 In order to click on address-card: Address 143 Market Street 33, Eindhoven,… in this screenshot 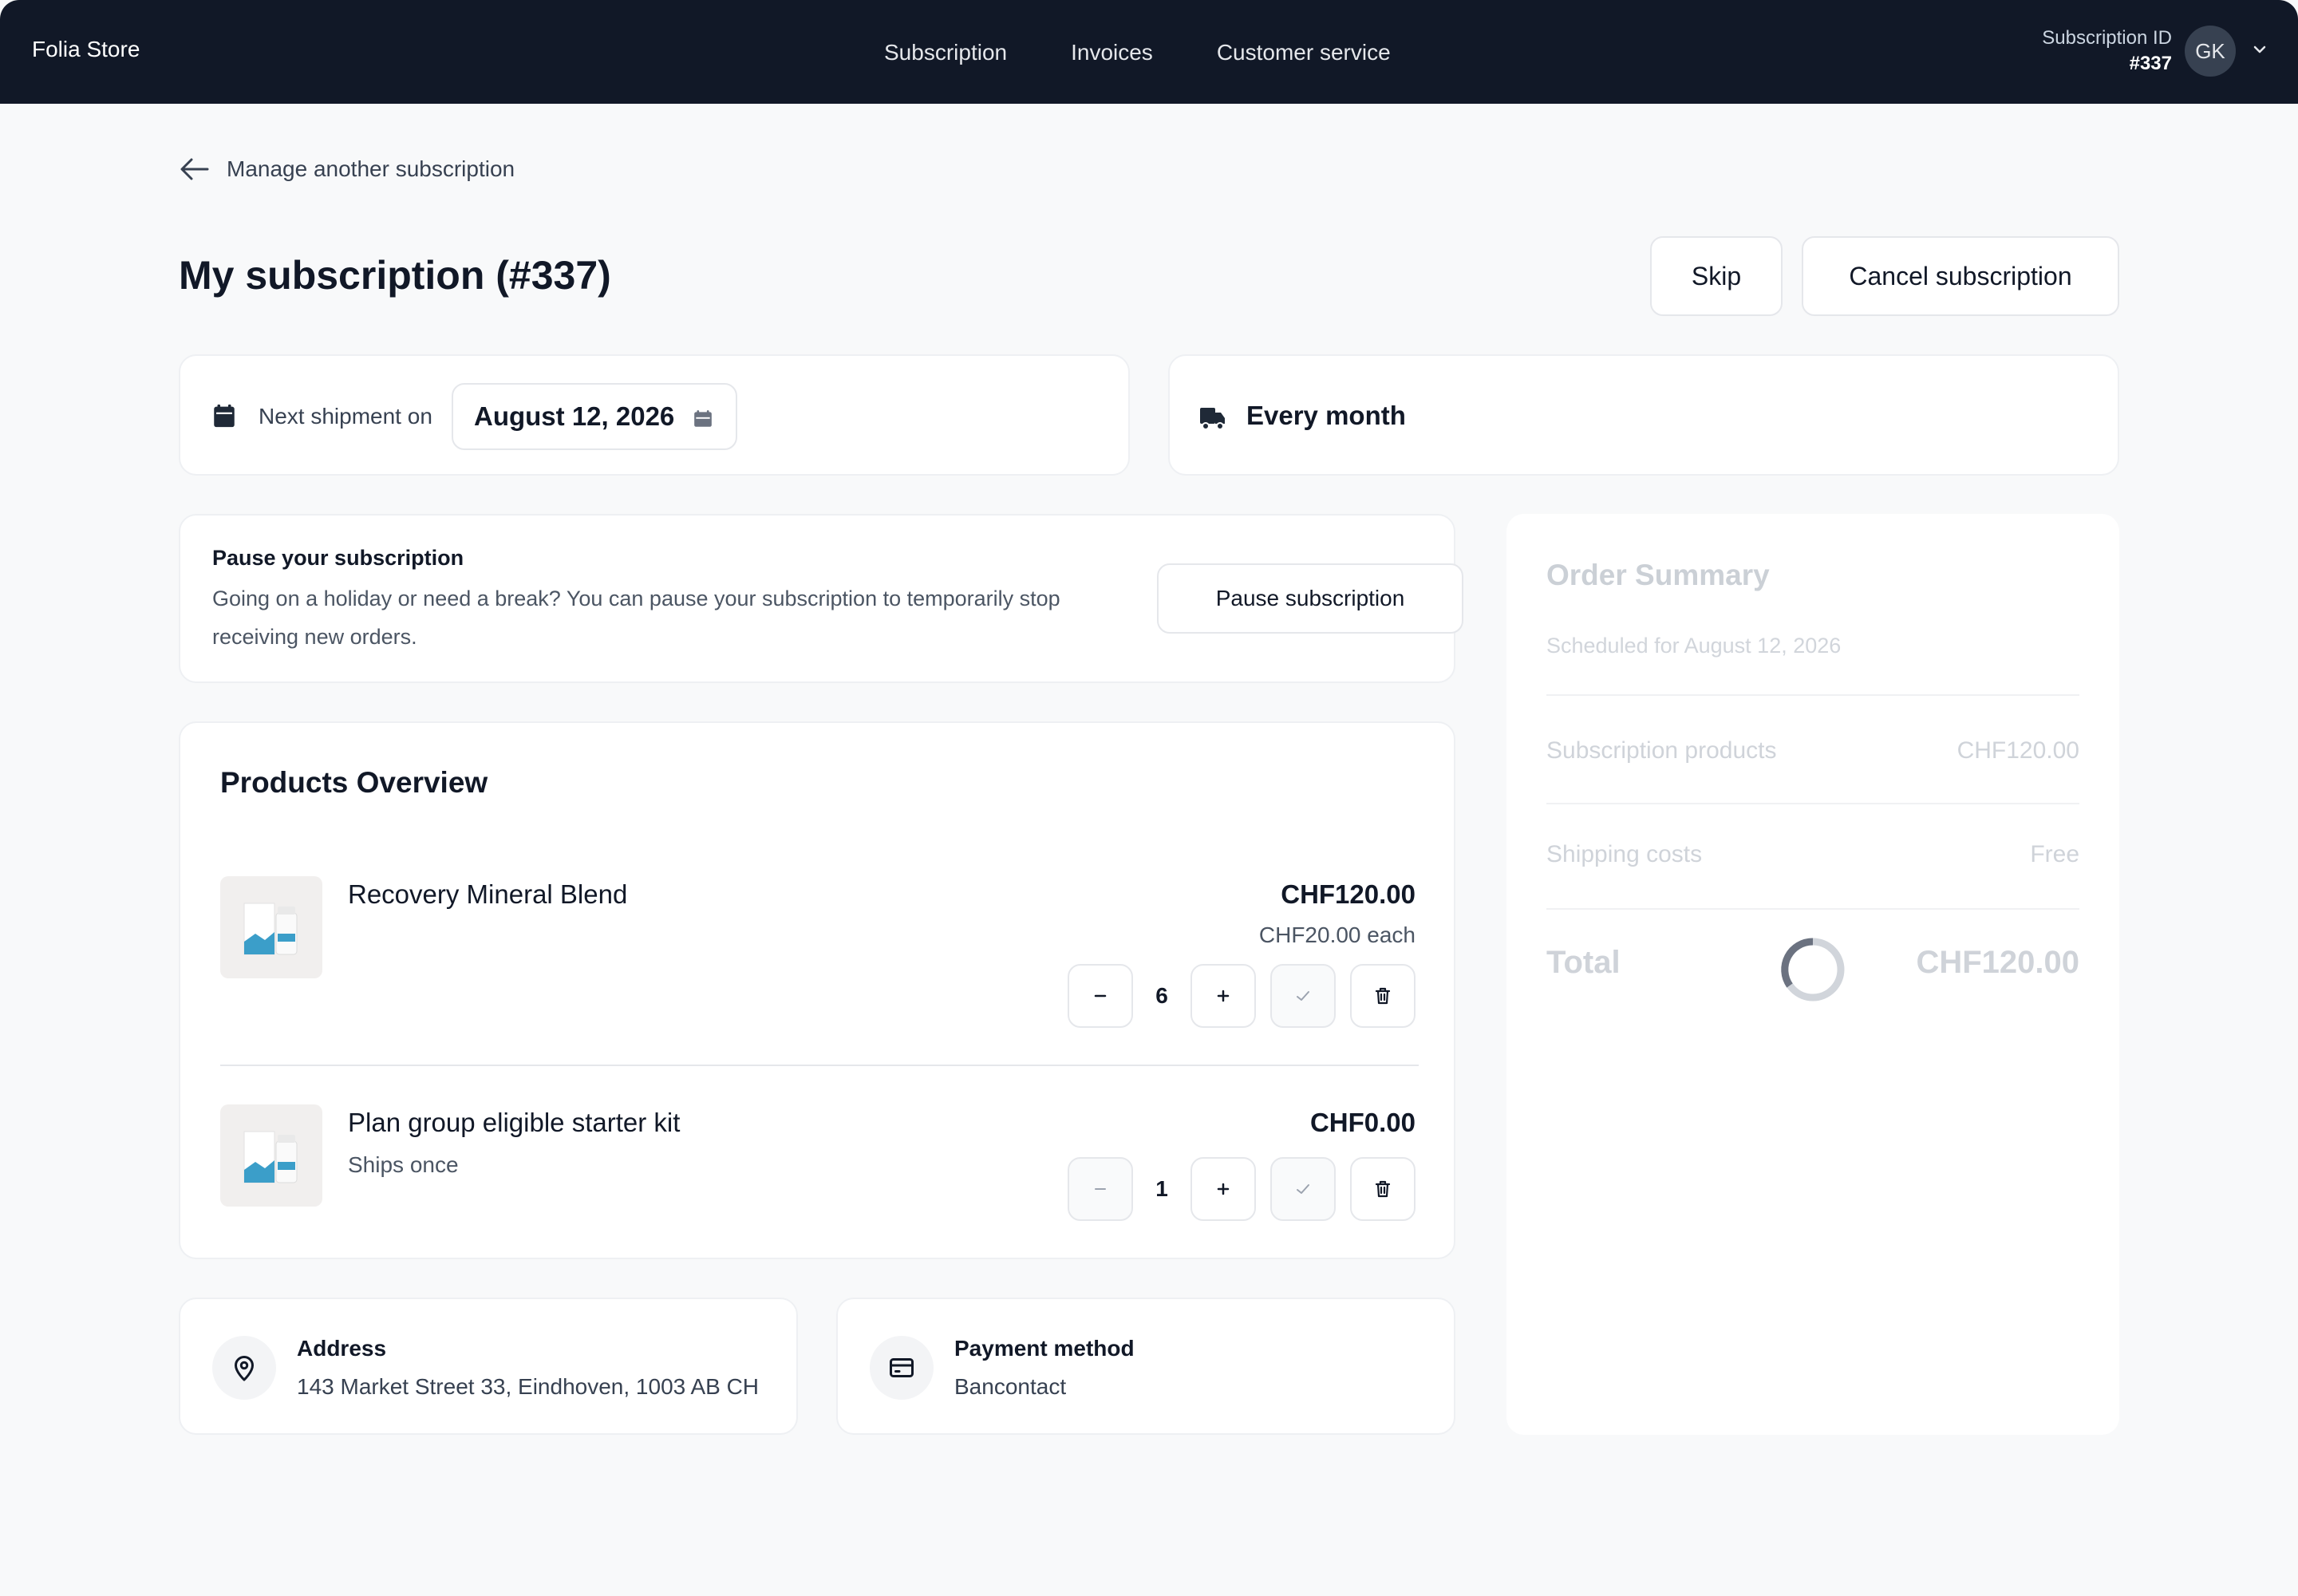, I will do `click(489, 1366)`.